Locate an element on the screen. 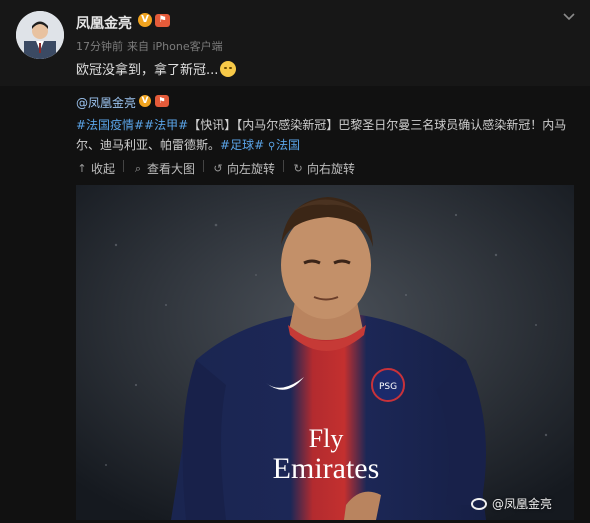  rotate-right-label: 向右旋转 is located at coordinates (331, 169).